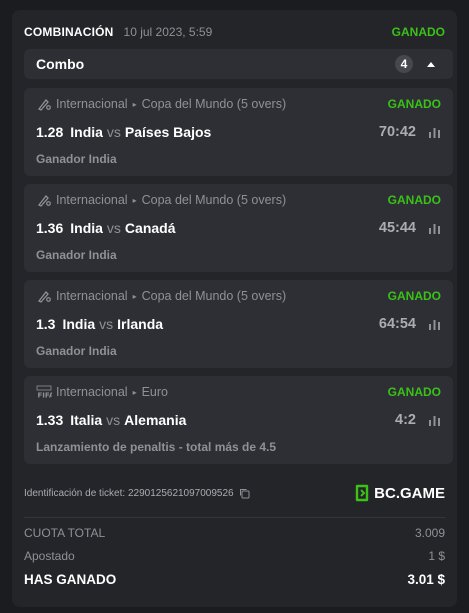  Describe the element at coordinates (154, 392) in the screenshot. I see `bet-league: Euro` at that location.